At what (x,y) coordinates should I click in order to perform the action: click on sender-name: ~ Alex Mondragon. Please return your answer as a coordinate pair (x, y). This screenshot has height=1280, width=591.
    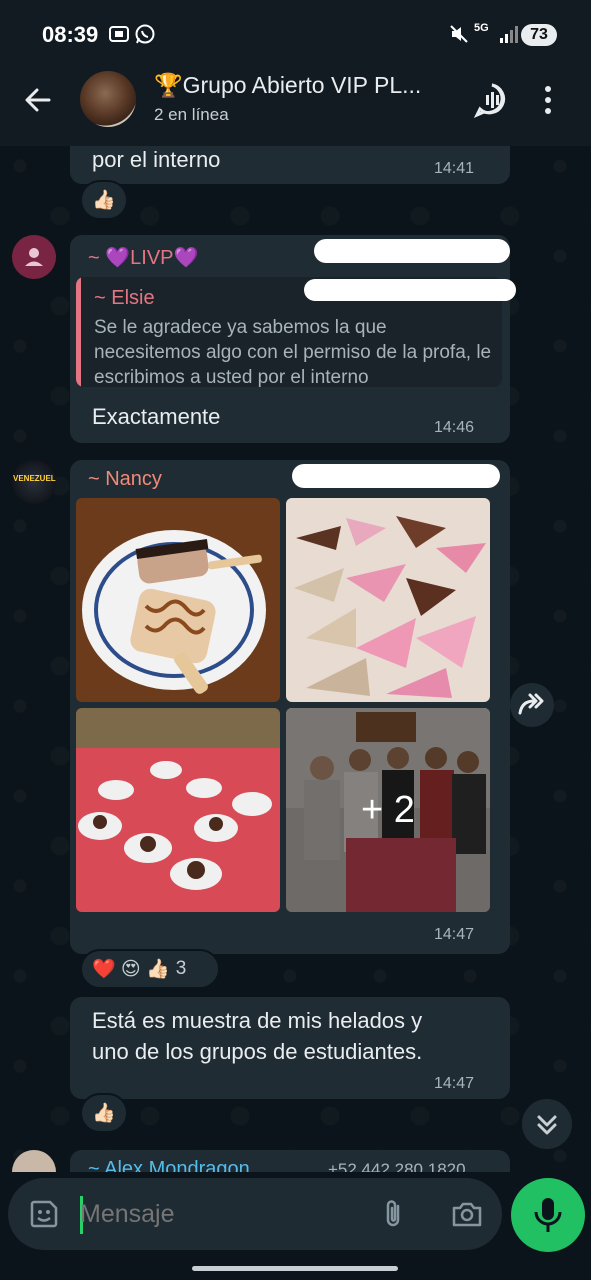
    Looking at the image, I should click on (169, 1165).